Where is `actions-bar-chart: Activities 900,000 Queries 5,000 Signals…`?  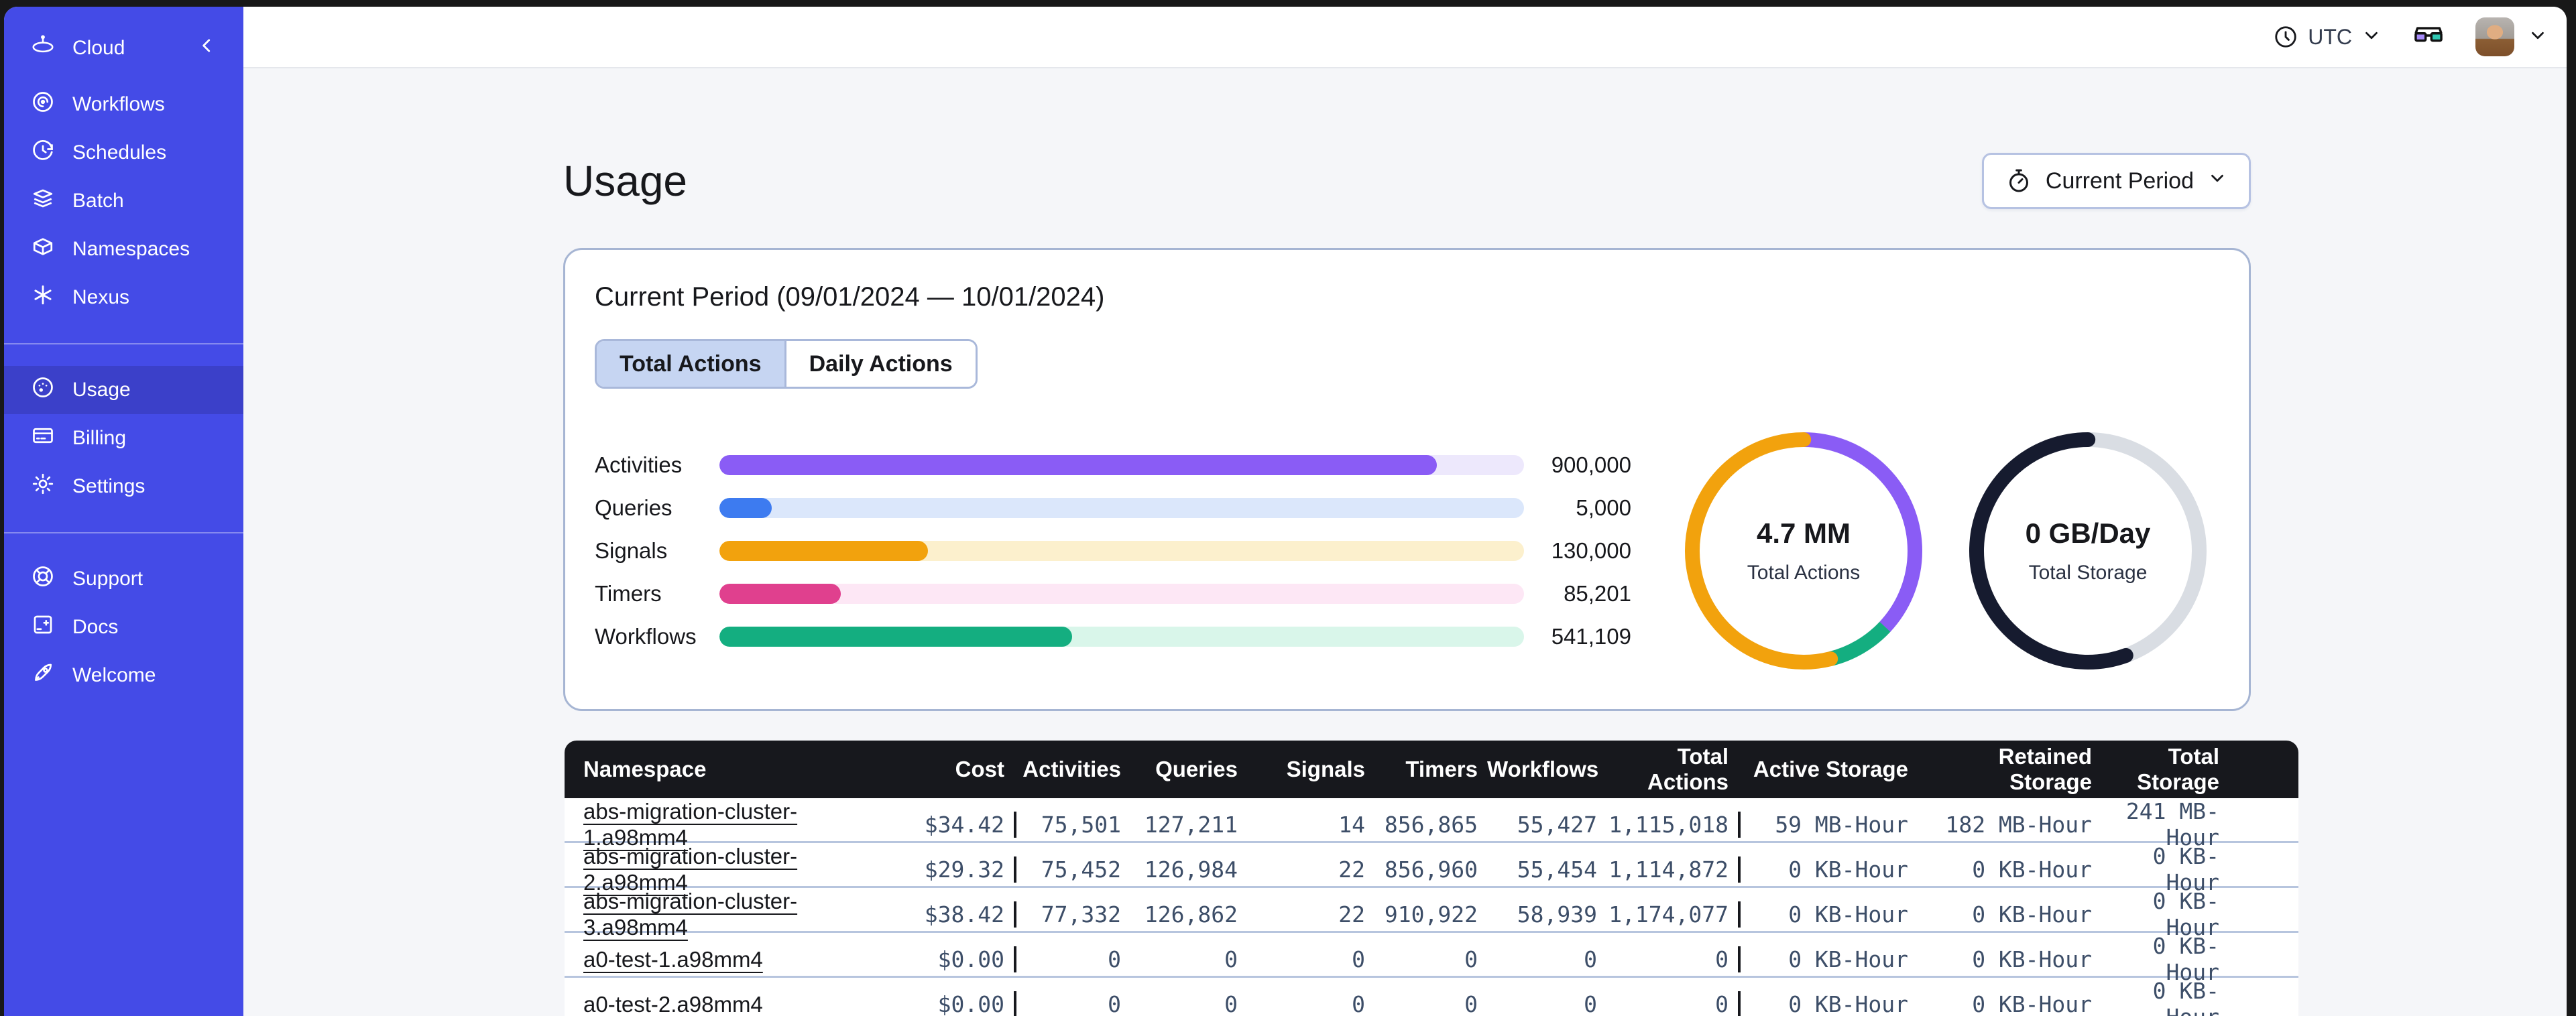
actions-bar-chart: Activities 900,000 Queries 5,000 Signals… is located at coordinates (1113, 550).